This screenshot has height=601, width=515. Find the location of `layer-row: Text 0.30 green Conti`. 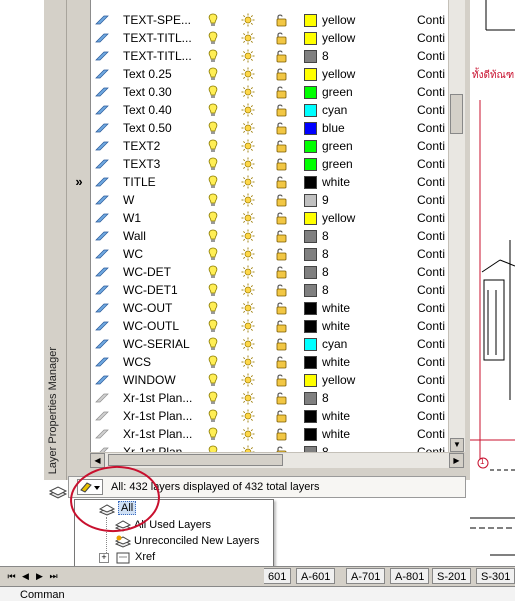

layer-row: Text 0.30 green Conti is located at coordinates (270, 92).